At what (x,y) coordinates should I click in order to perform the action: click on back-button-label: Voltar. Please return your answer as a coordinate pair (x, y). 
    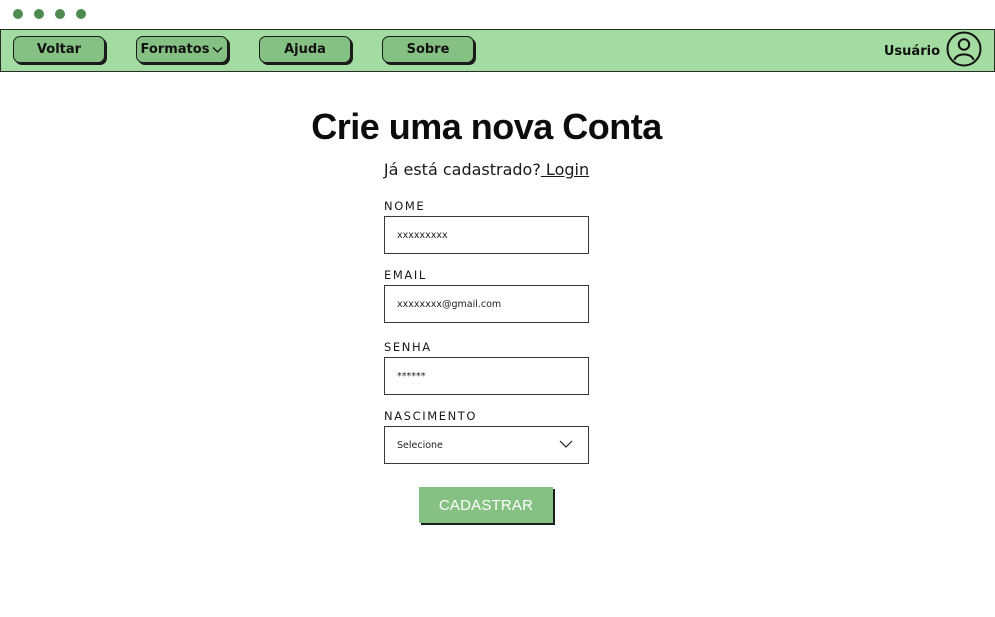
    Looking at the image, I should click on (59, 49).